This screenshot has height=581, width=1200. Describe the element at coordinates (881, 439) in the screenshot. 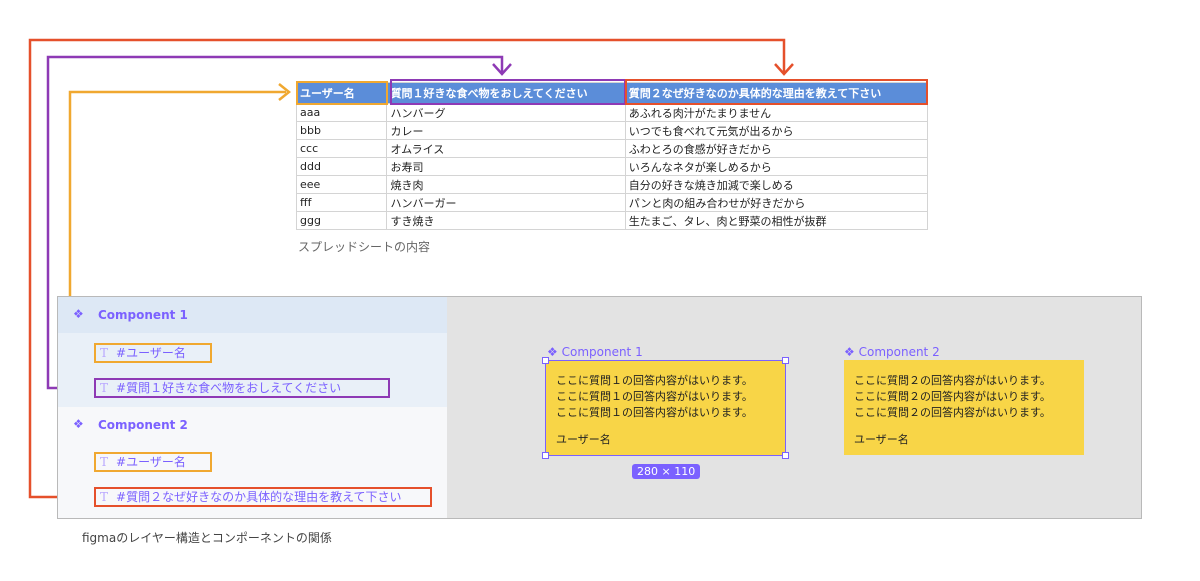

I see `card2-username: ユーザー名` at that location.